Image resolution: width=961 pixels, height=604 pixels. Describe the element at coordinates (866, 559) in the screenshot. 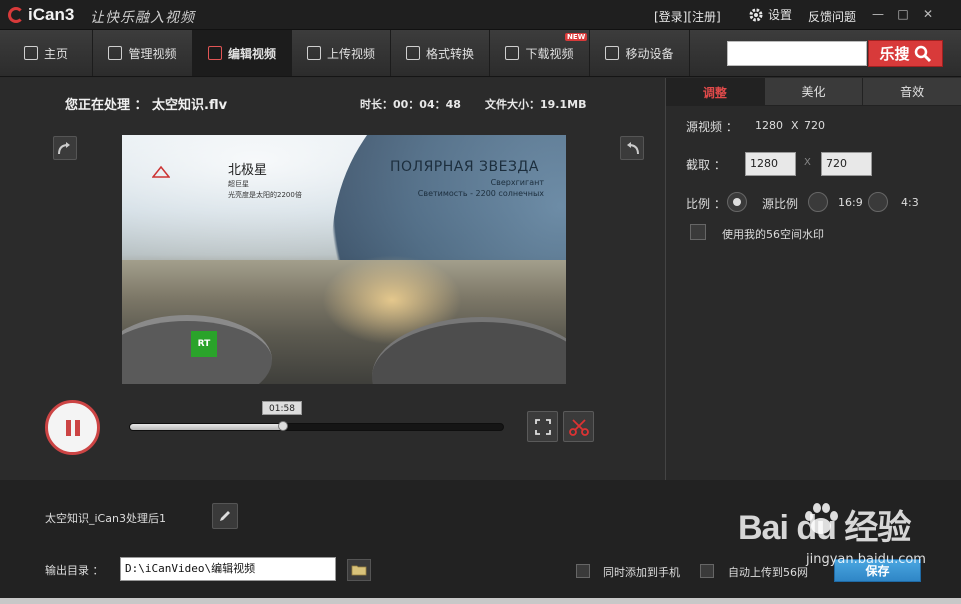

I see `baidu-watermark-url: jingyan.baidu.com` at that location.